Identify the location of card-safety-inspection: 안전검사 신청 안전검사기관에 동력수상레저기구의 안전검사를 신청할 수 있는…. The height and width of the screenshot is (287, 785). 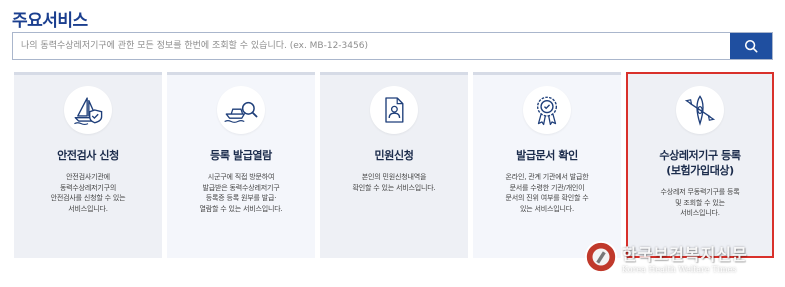
(88, 165).